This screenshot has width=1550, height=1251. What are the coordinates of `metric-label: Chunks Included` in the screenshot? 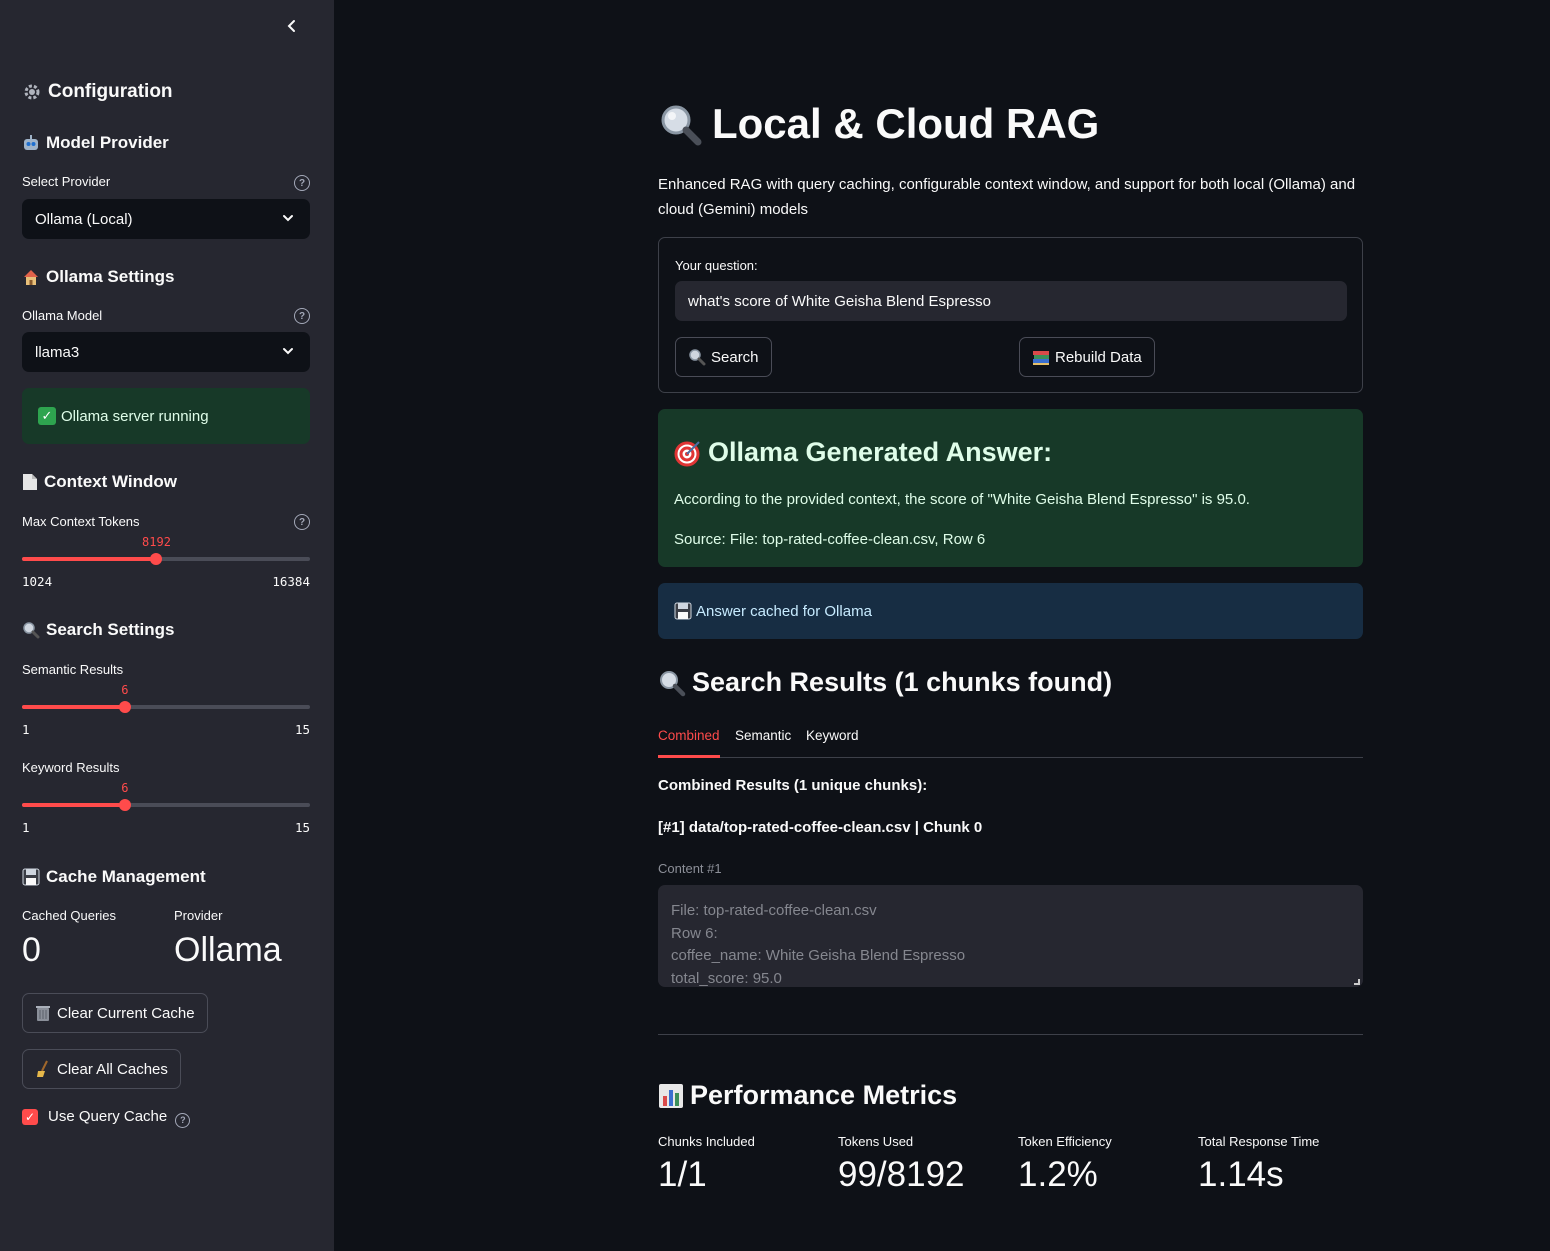 It's located at (706, 1141).